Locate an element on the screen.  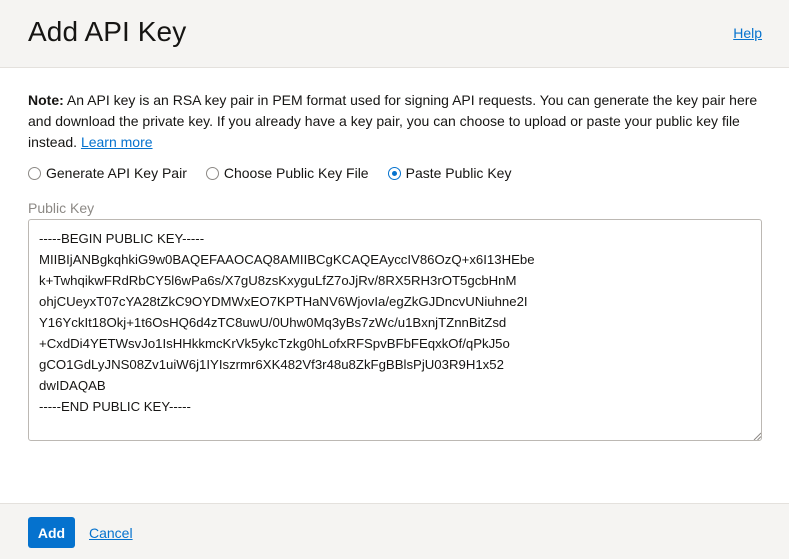
radio-choose-public-key-file: Choose Public Key File is located at coordinates (287, 173).